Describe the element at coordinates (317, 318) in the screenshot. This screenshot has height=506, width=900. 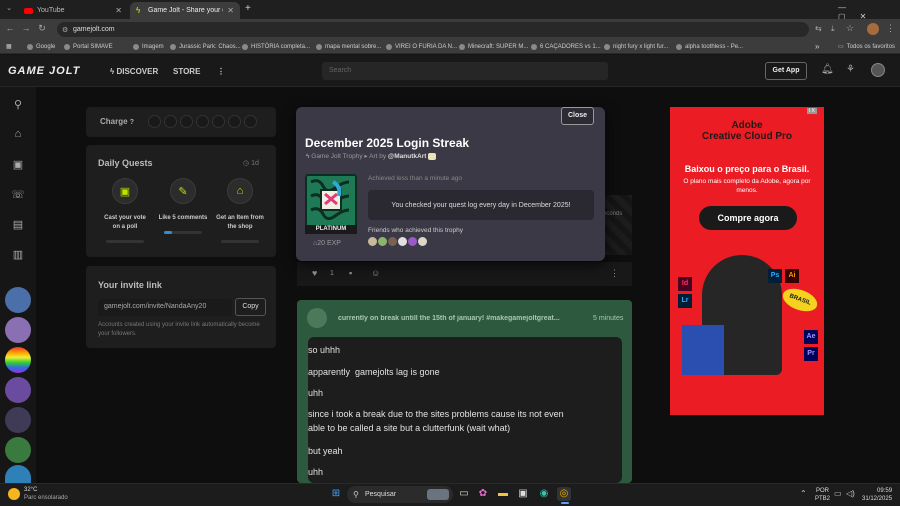
I see `post-author-avatar` at that location.